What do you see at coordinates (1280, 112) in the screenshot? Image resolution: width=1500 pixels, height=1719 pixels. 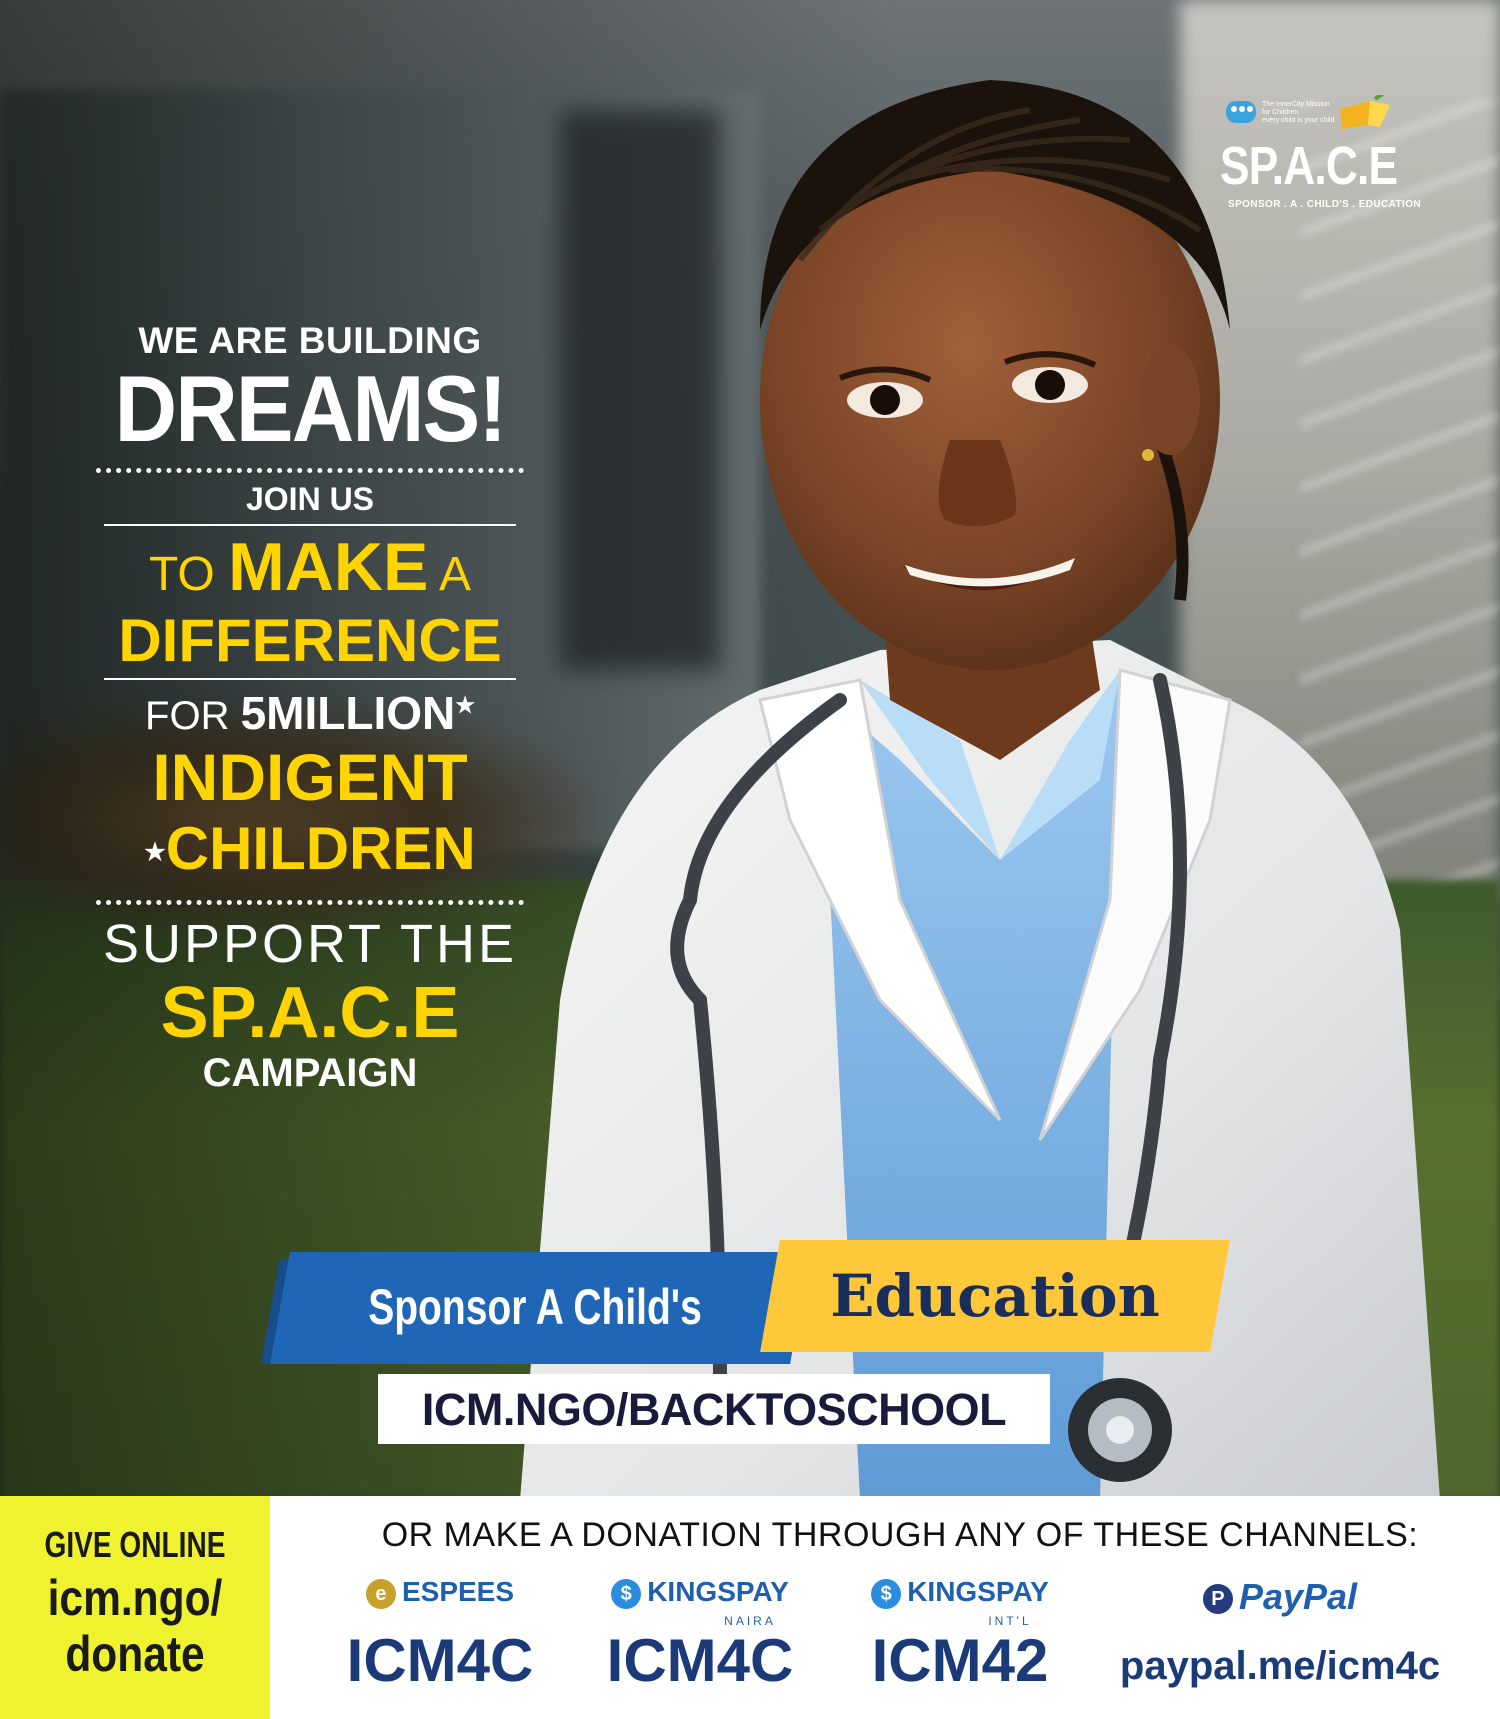 I see `org-line: for Children` at bounding box center [1280, 112].